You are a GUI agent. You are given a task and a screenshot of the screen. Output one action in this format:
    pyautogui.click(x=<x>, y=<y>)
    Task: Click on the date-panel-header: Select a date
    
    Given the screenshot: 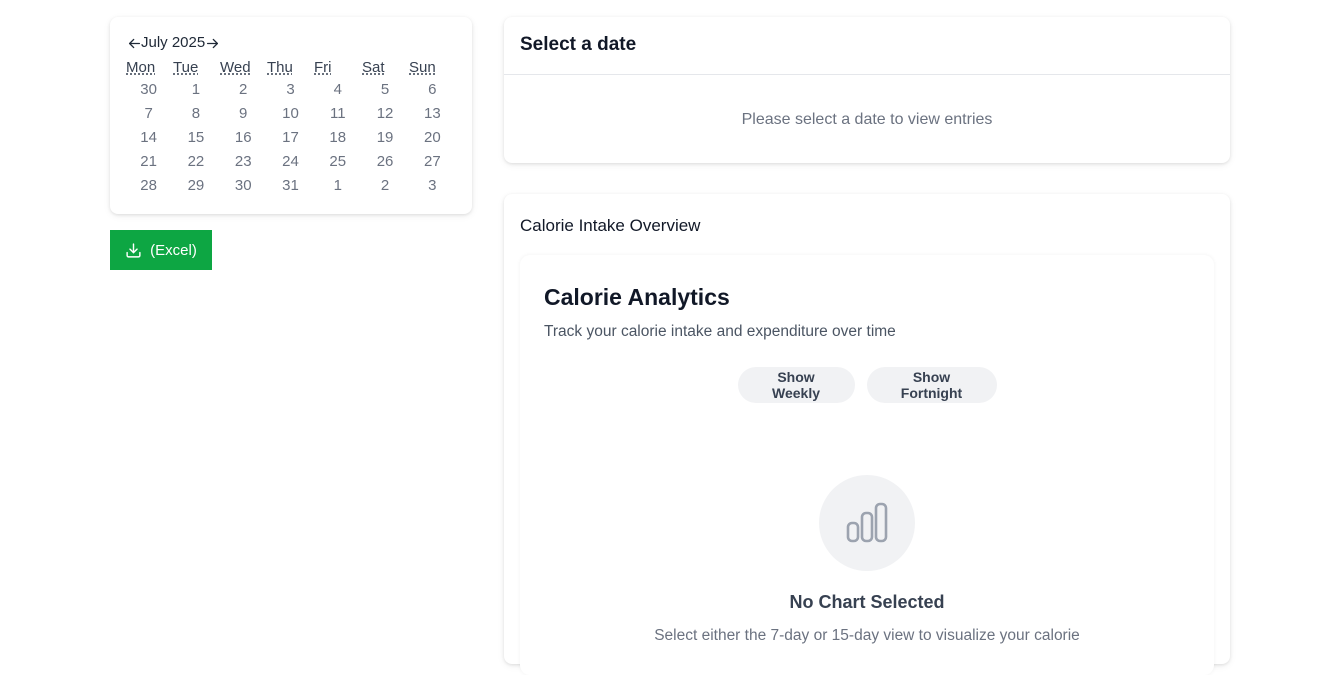 What is the action you would take?
    pyautogui.click(x=867, y=46)
    